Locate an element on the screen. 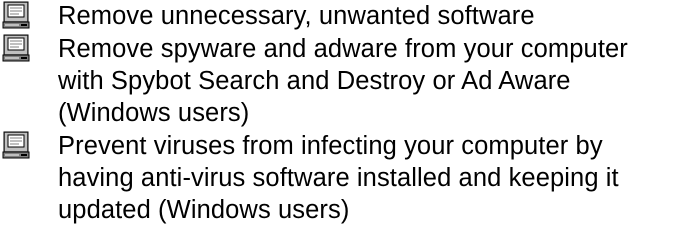 The image size is (679, 251). list-item-text: Remove unnecessary, unwanted software is located at coordinates (296, 16).